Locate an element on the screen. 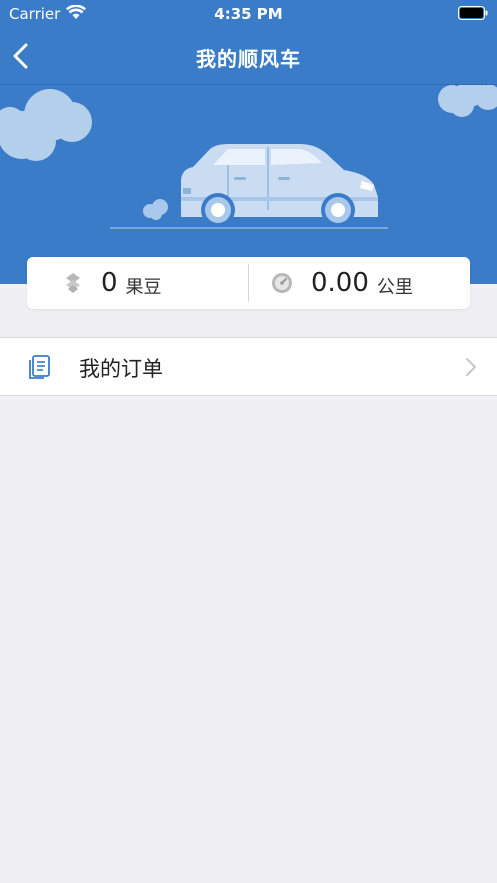 Image resolution: width=497 pixels, height=883 pixels. beans-value: 0 is located at coordinates (109, 283).